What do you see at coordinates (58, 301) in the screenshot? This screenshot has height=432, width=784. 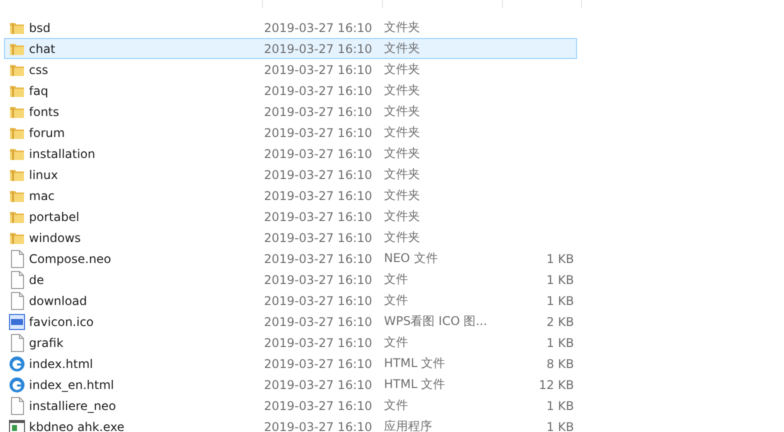 I see `file-name: download` at bounding box center [58, 301].